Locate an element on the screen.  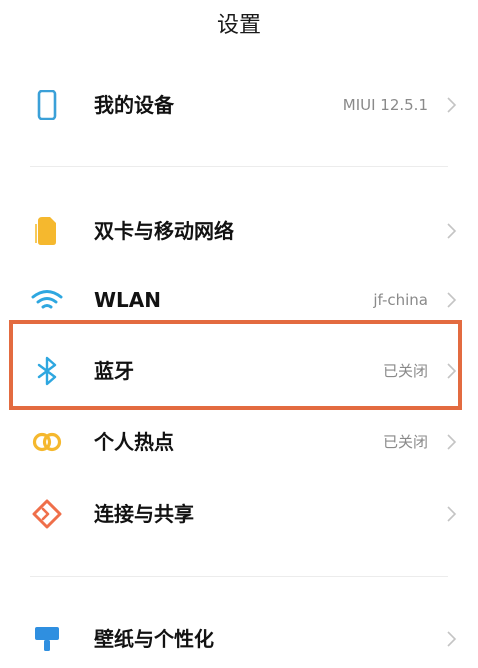
connection-share-icon is located at coordinates (47, 514).